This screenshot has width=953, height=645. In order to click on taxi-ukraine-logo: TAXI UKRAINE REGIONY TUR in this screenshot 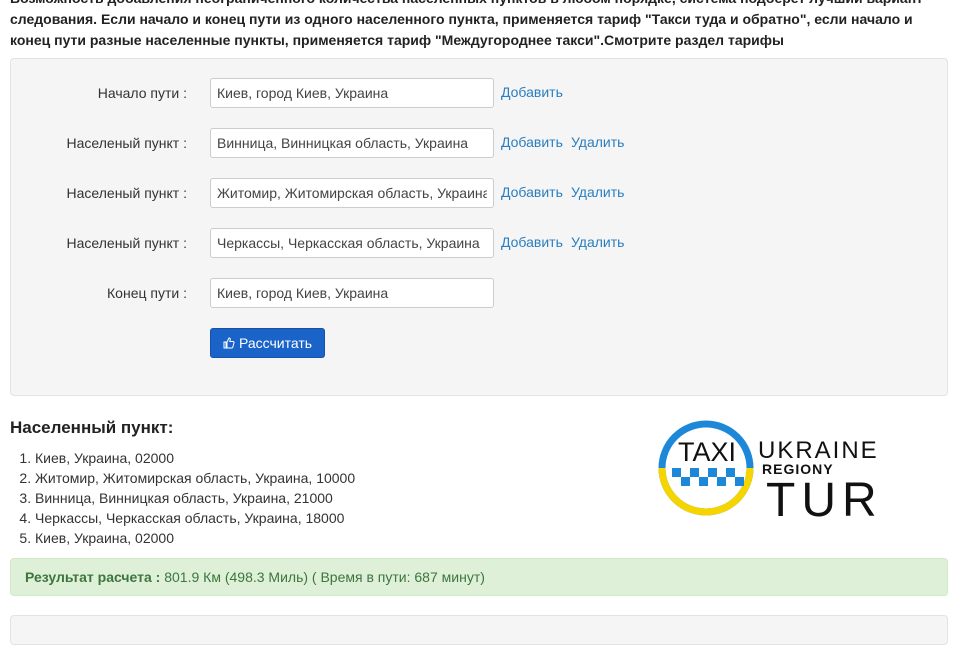, I will do `click(770, 472)`.